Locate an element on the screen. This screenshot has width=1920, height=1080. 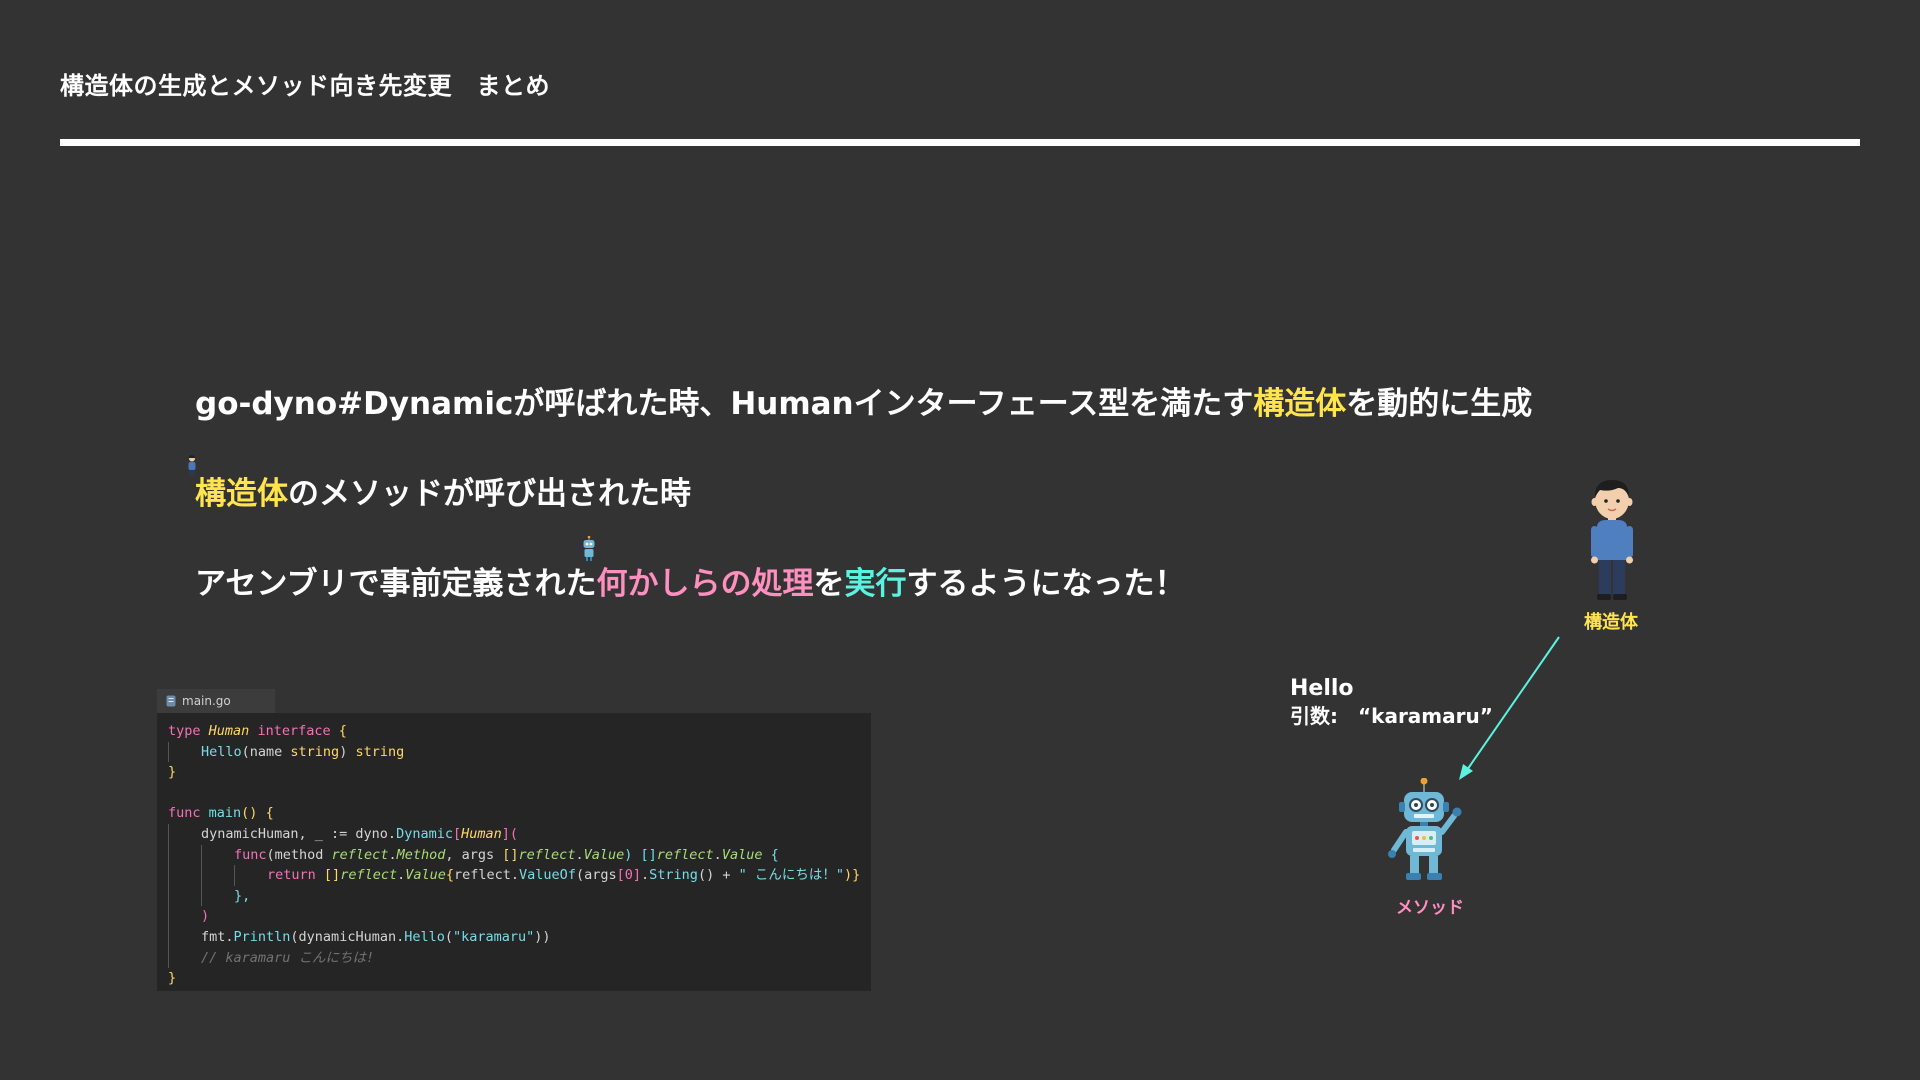
call-method-label: Hello is located at coordinates (1322, 688).